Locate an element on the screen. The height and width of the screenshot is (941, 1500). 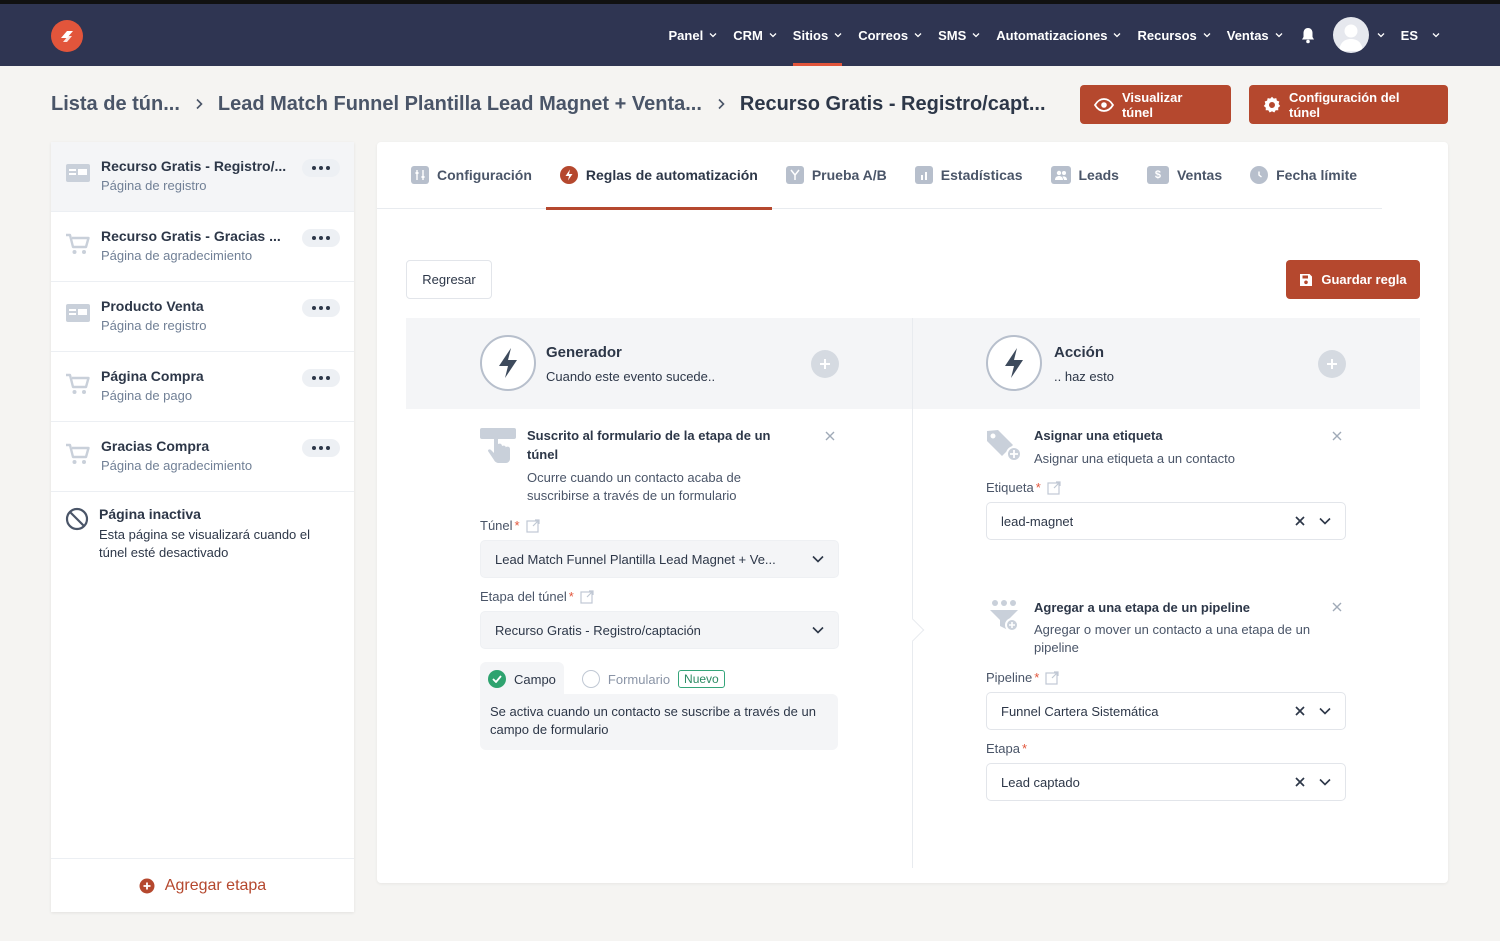
stage-select: Lead captado is located at coordinates (1166, 782).